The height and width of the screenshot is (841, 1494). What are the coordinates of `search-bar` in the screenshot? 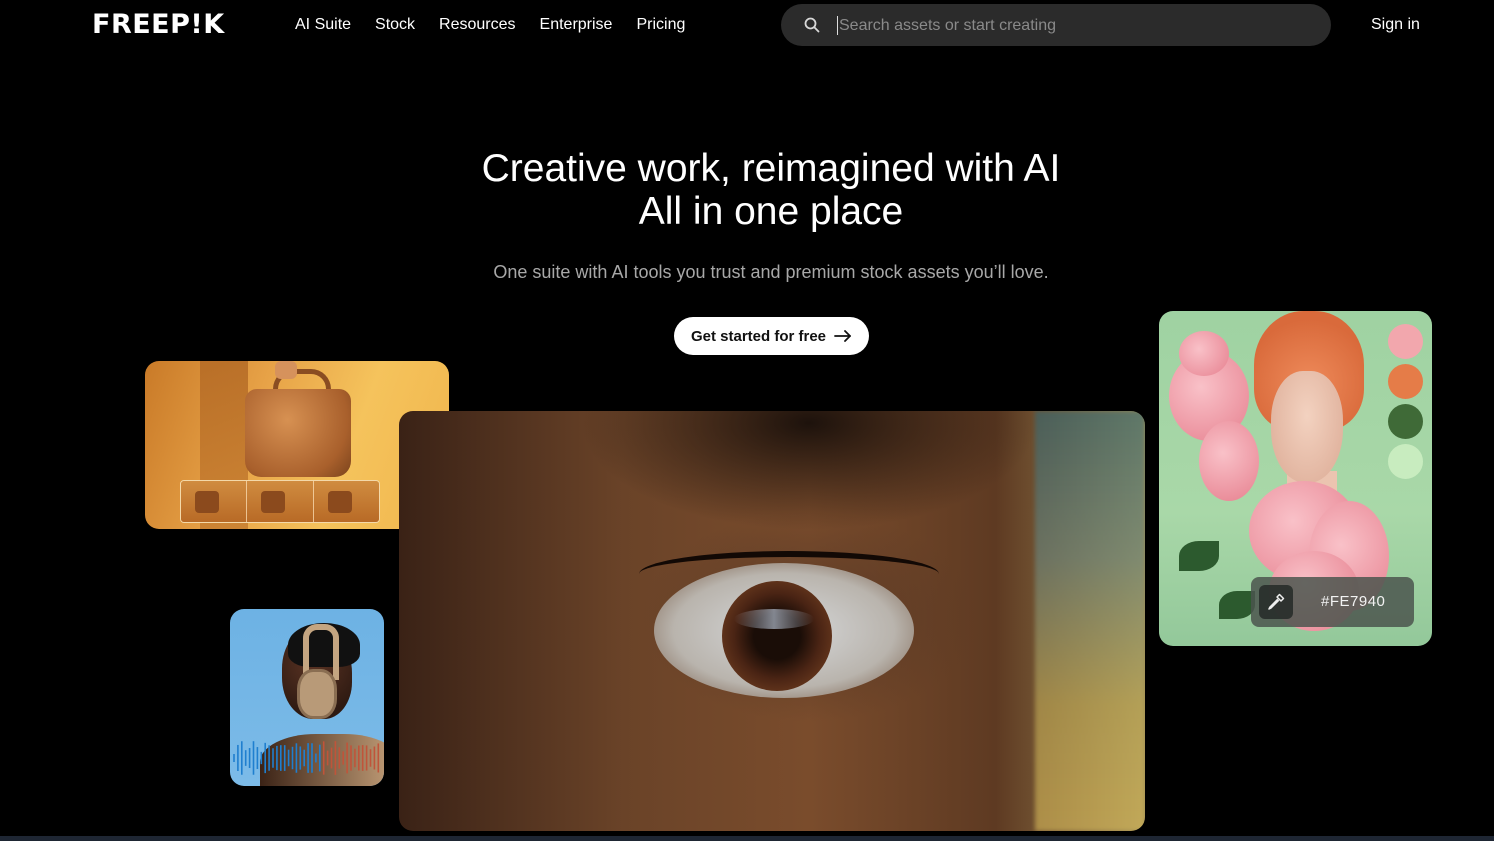 It's located at (1056, 25).